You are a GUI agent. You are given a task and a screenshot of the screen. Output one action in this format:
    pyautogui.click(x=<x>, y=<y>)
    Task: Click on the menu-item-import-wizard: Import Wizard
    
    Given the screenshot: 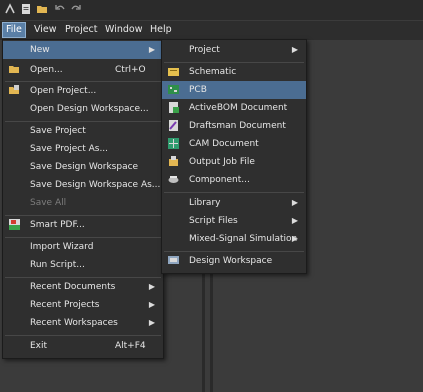 What is the action you would take?
    pyautogui.click(x=83, y=247)
    